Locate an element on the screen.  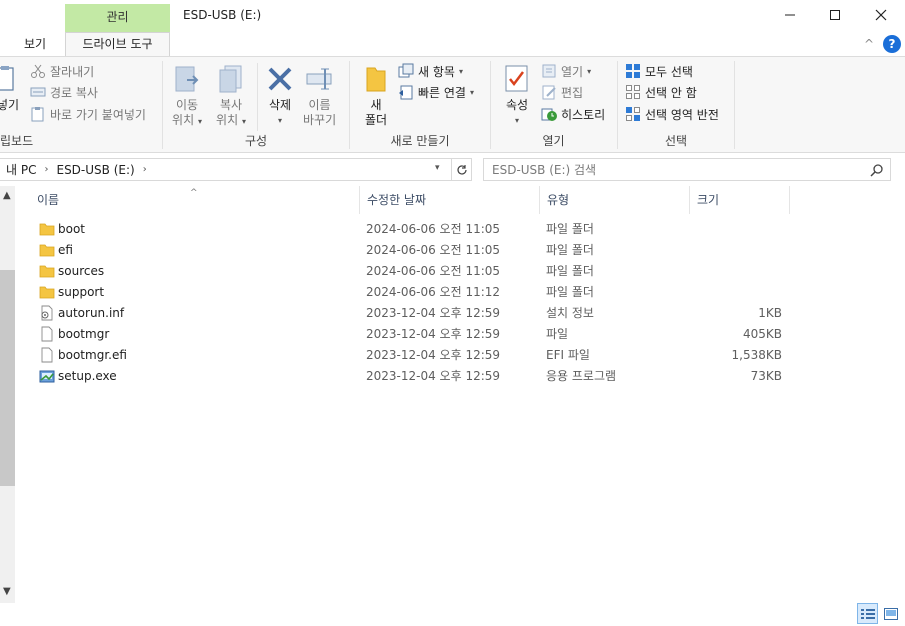
ribbon-group-open: 속성 ▾ 열기 ▾ 편집 히스토리 열기 is located at coordinates (553, 105).